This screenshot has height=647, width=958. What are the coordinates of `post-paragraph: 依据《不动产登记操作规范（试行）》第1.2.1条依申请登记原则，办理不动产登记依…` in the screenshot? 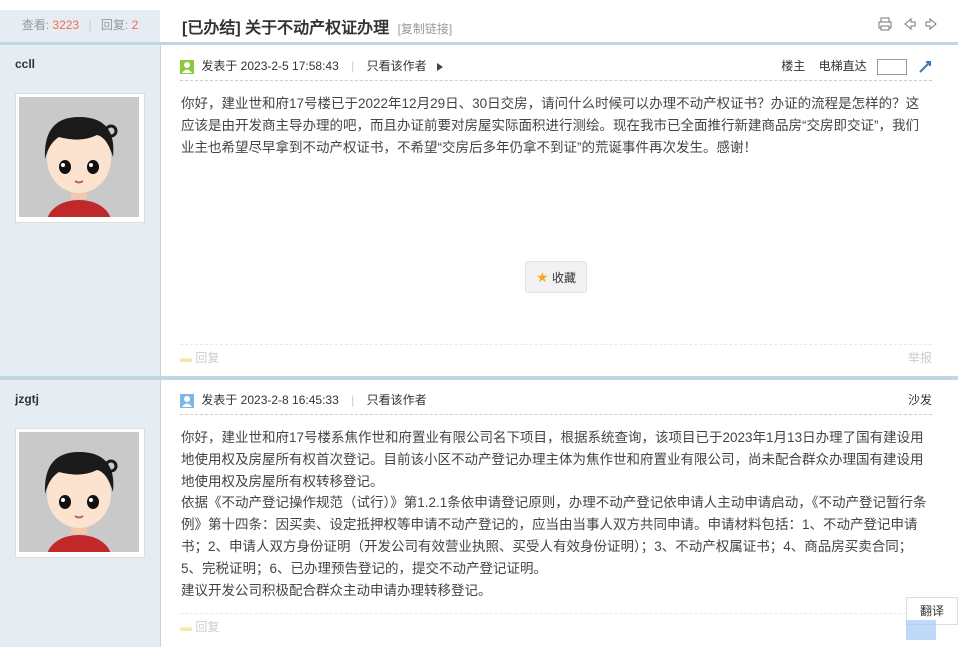 It's located at (554, 535).